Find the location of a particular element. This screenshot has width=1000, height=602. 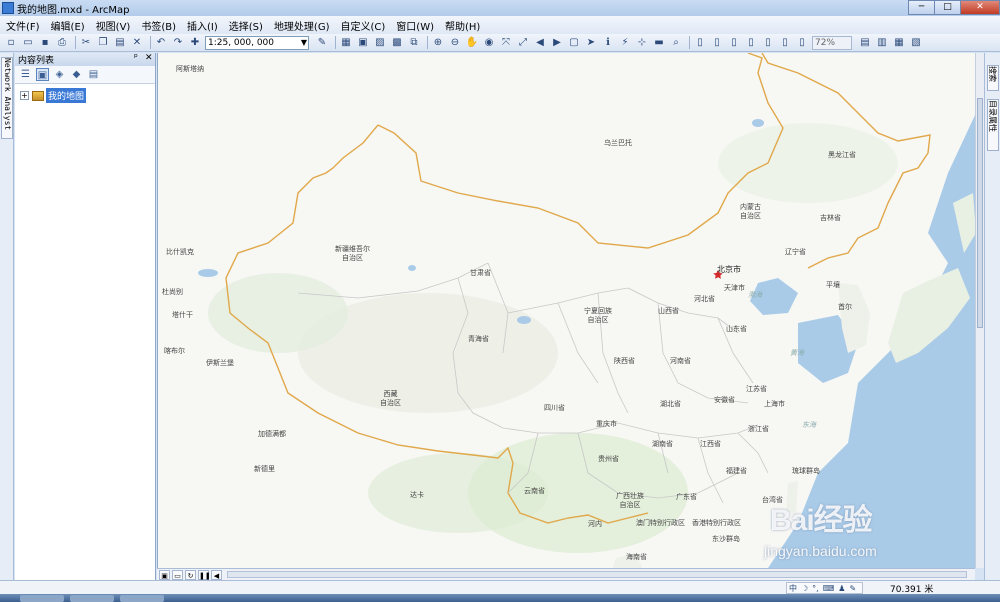

menu-view: 视图(V) is located at coordinates (113, 25).